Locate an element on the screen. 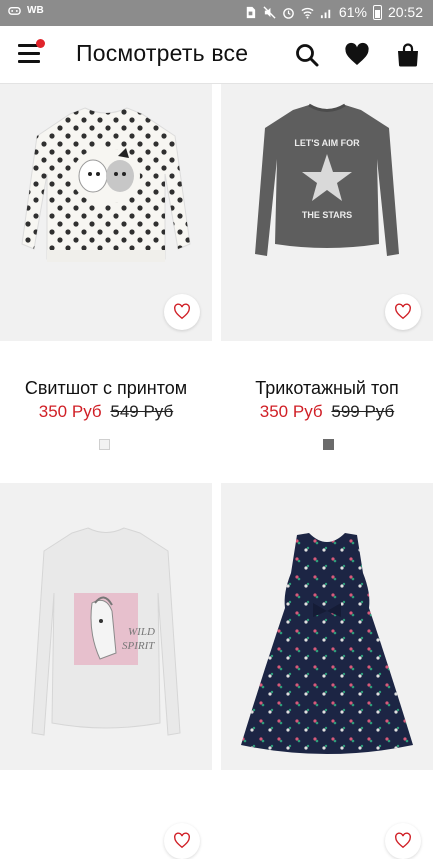  status-bar-left: WB is located at coordinates (26, 10).